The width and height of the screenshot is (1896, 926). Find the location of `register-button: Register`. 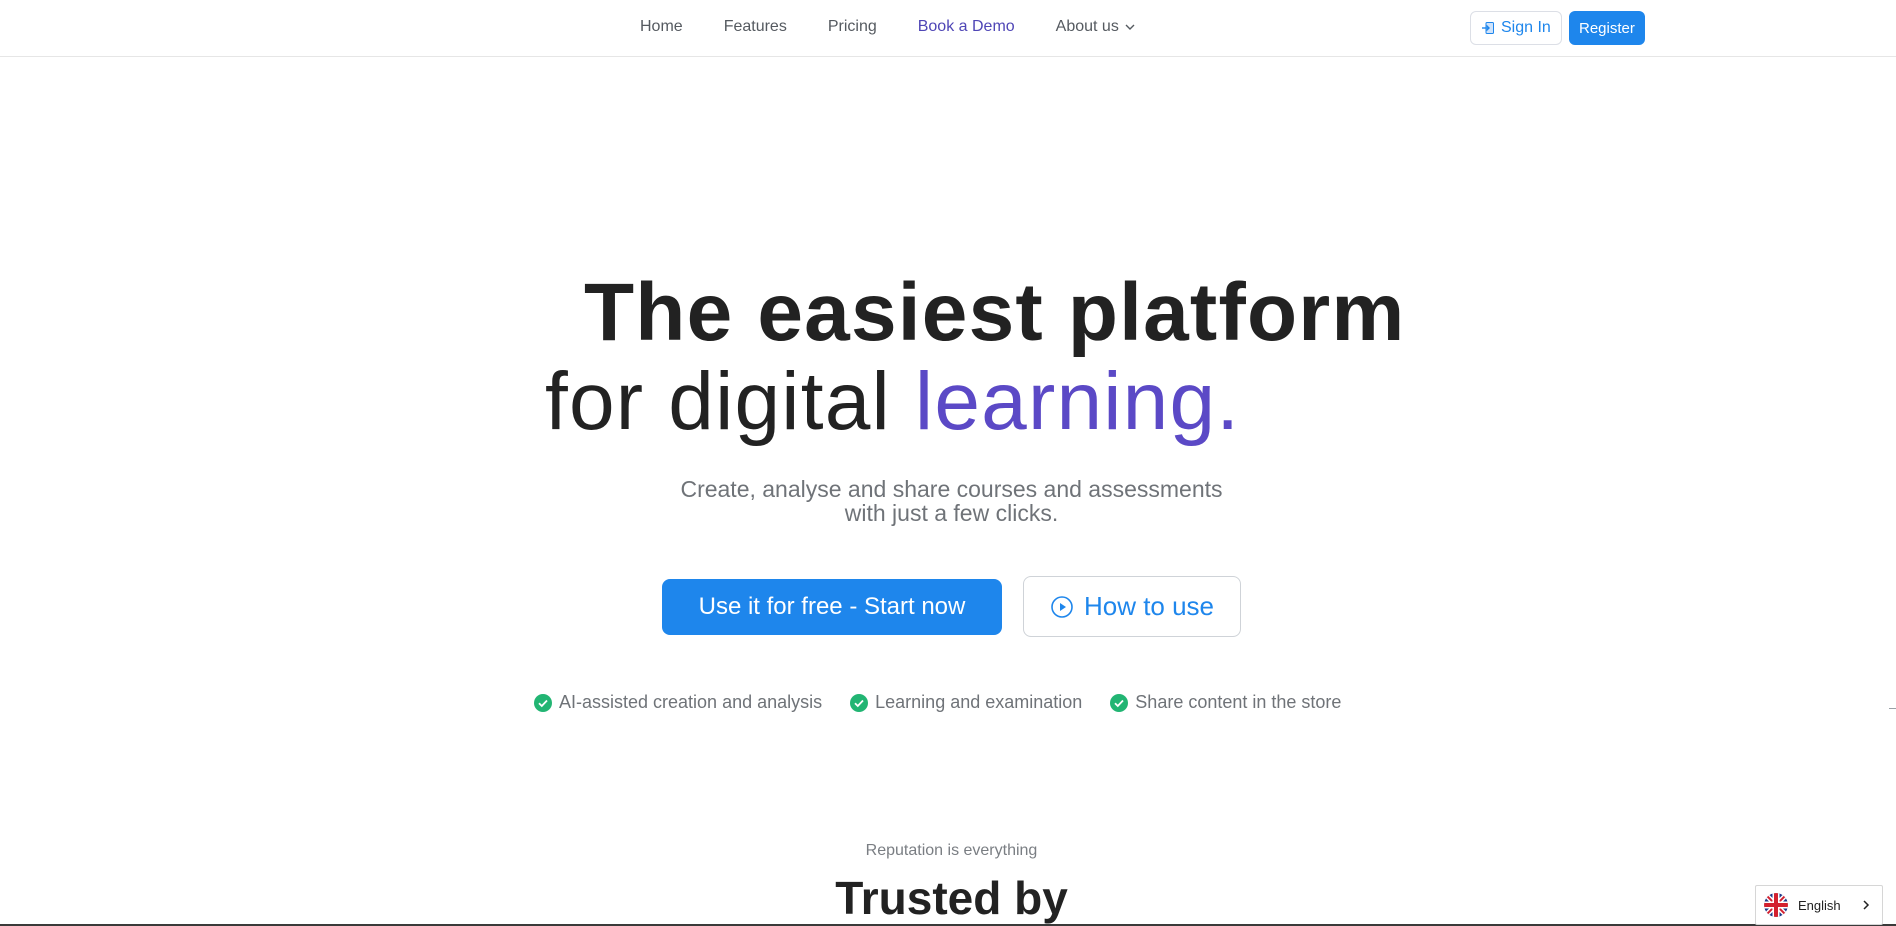

register-button: Register is located at coordinates (1607, 28).